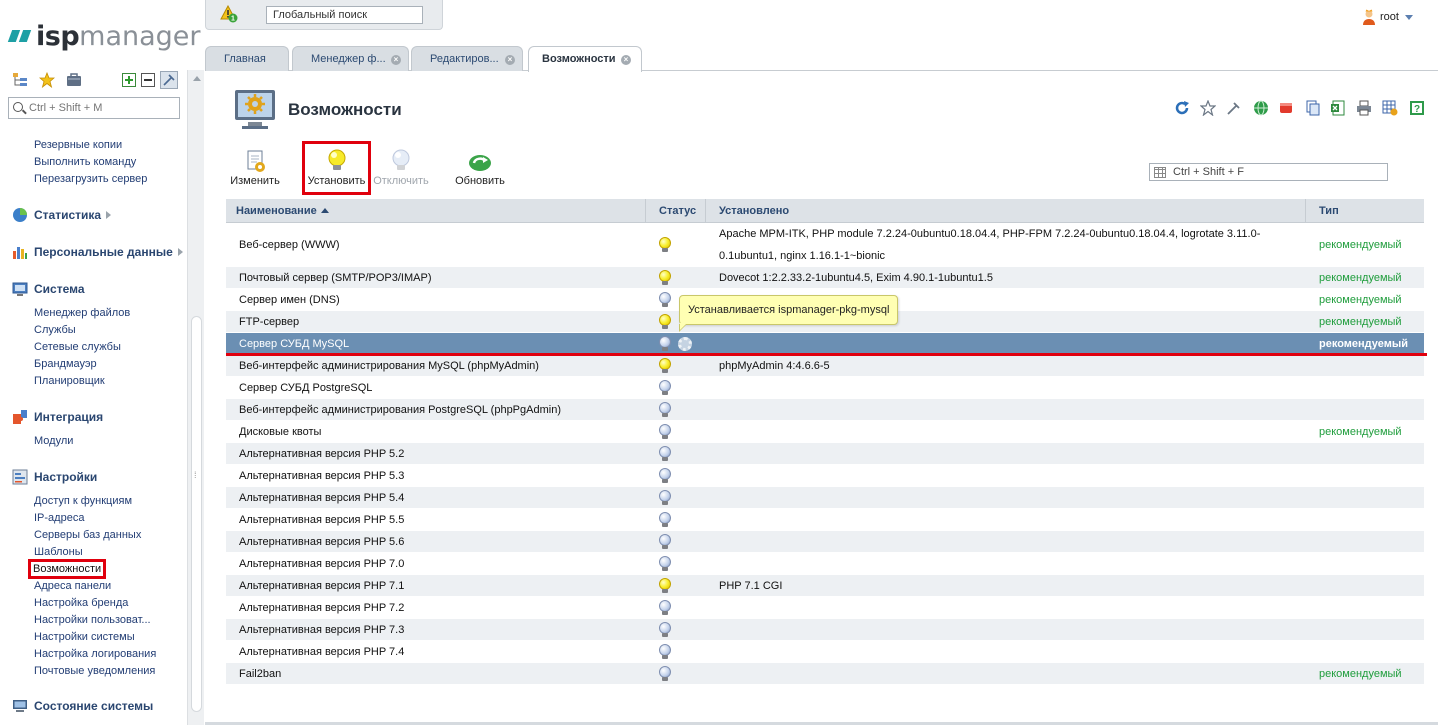  I want to click on table-row: Альтернативная версия PHP 7.4, so click(825, 652).